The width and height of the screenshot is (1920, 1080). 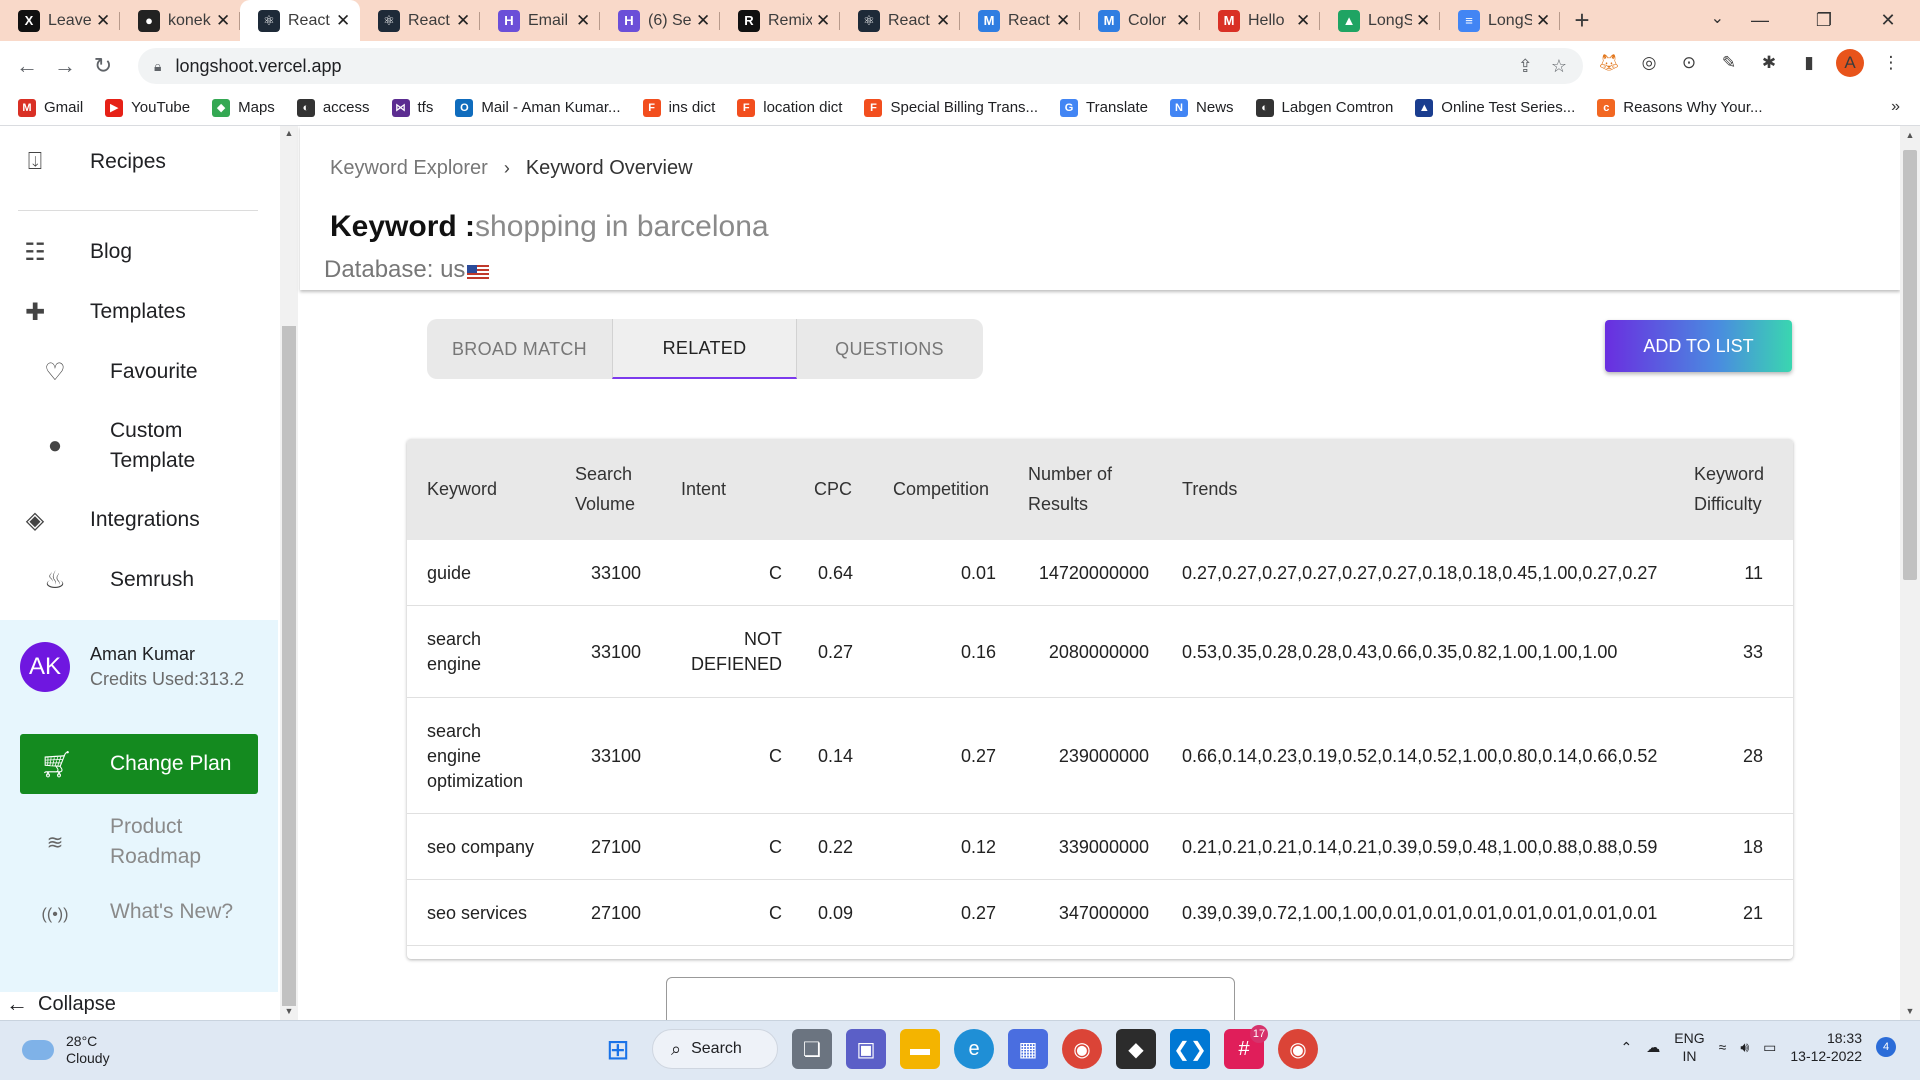 I want to click on breadcrumb-parent-link: Keyword Explorer, so click(x=409, y=168).